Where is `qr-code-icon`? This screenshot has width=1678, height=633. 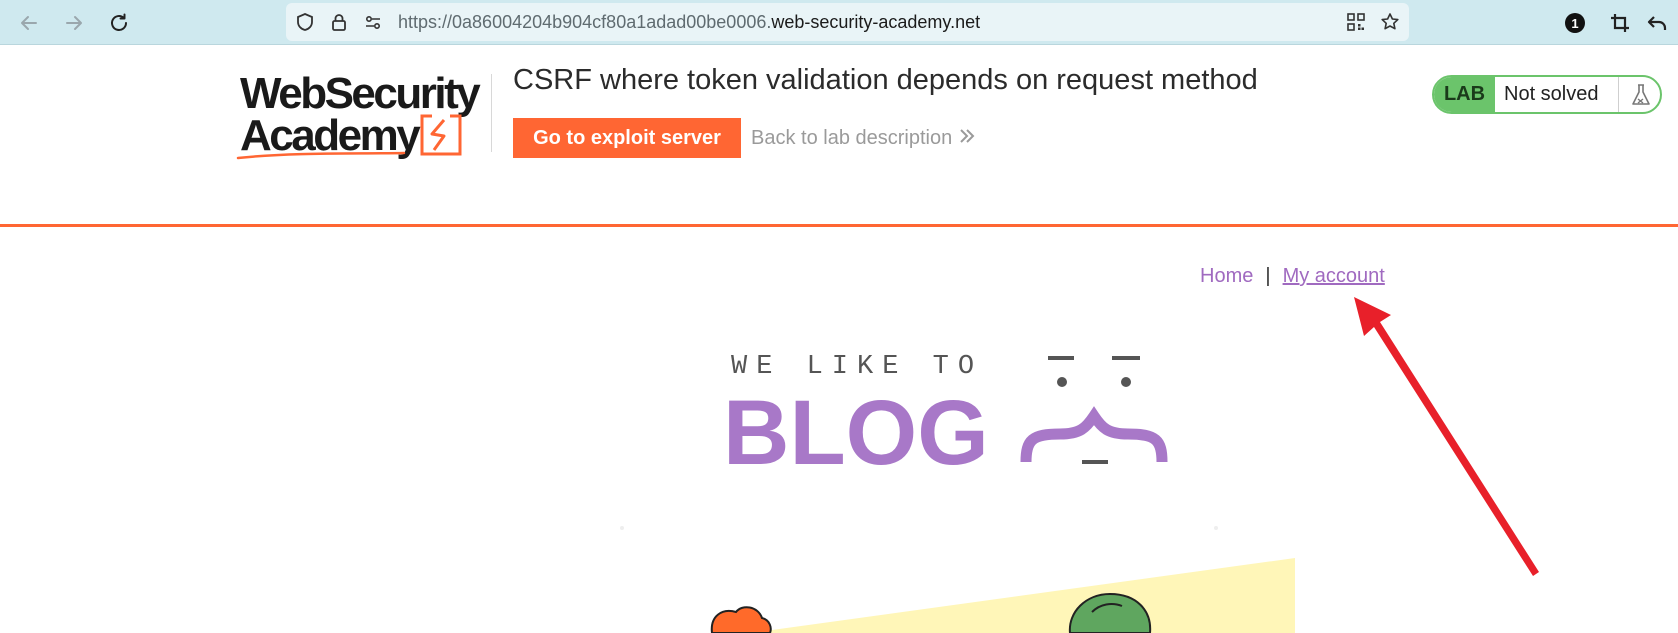
qr-code-icon is located at coordinates (1356, 22).